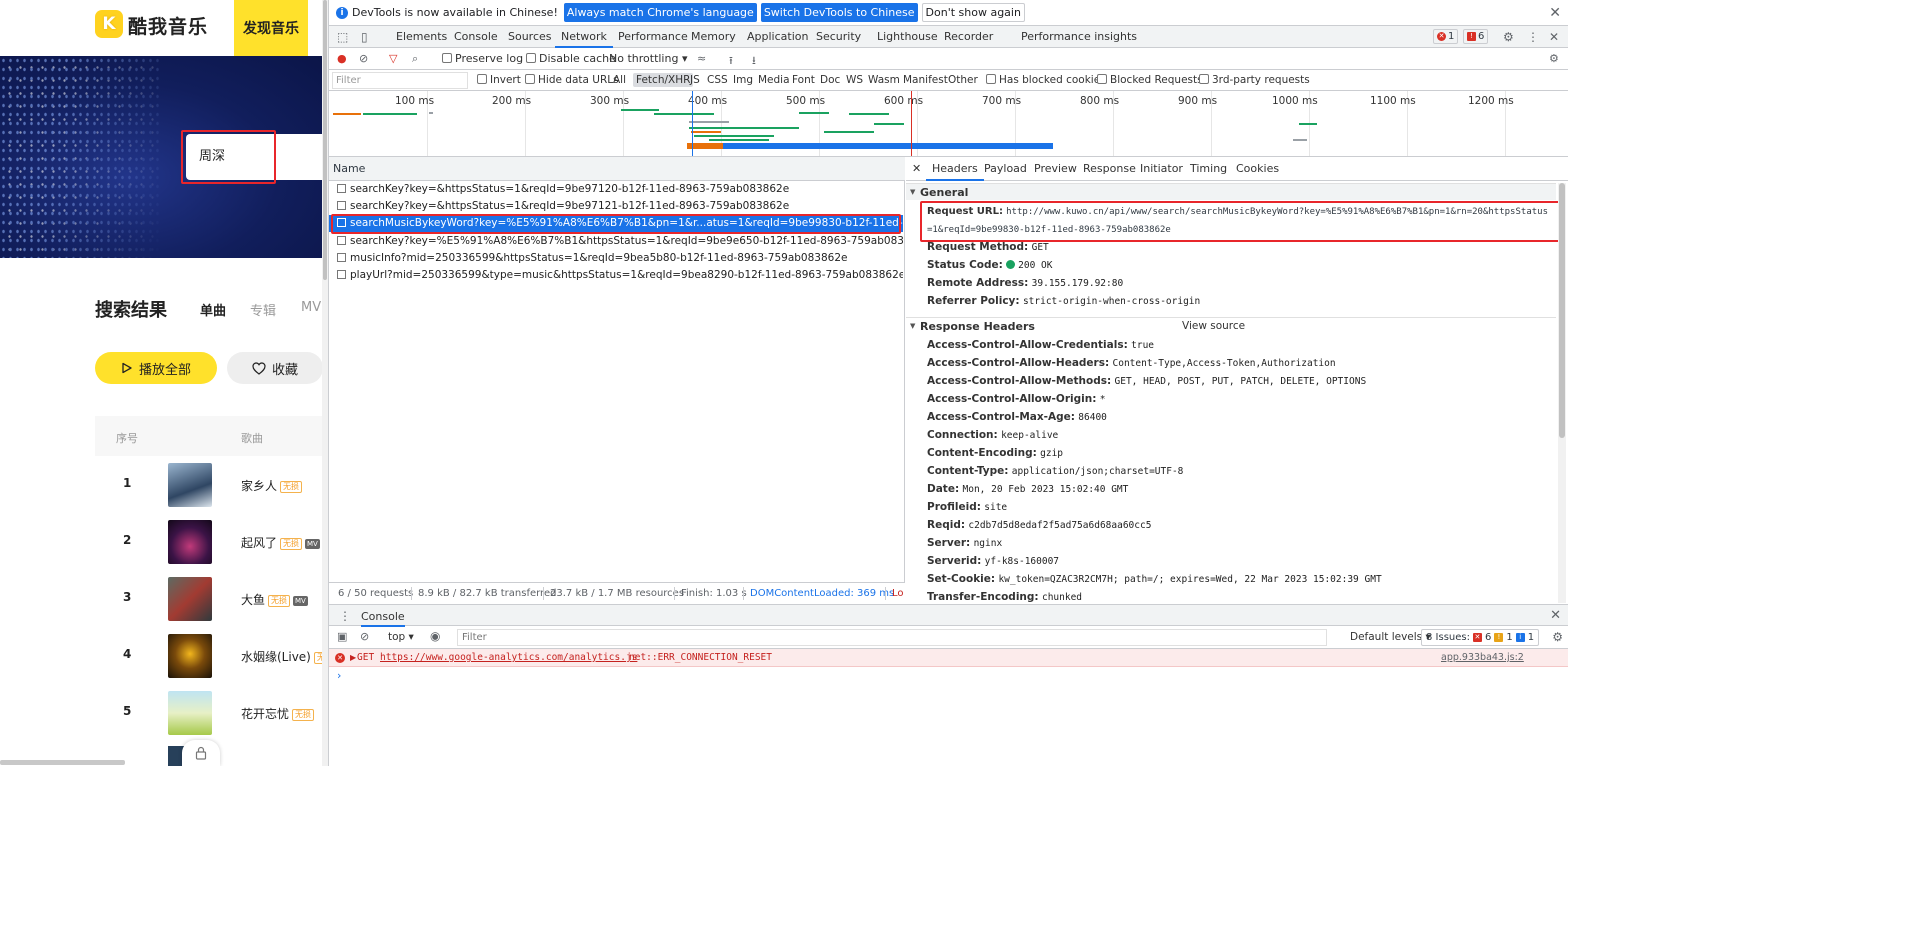 The width and height of the screenshot is (1916, 936). I want to click on switch-chinese-button: Switch DevTools to Chinese, so click(839, 12).